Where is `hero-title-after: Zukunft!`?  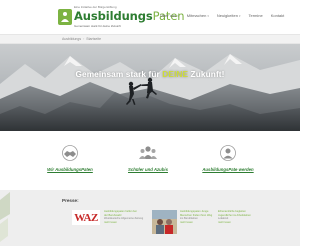
hero-title-after: Zukunft! is located at coordinates (206, 74).